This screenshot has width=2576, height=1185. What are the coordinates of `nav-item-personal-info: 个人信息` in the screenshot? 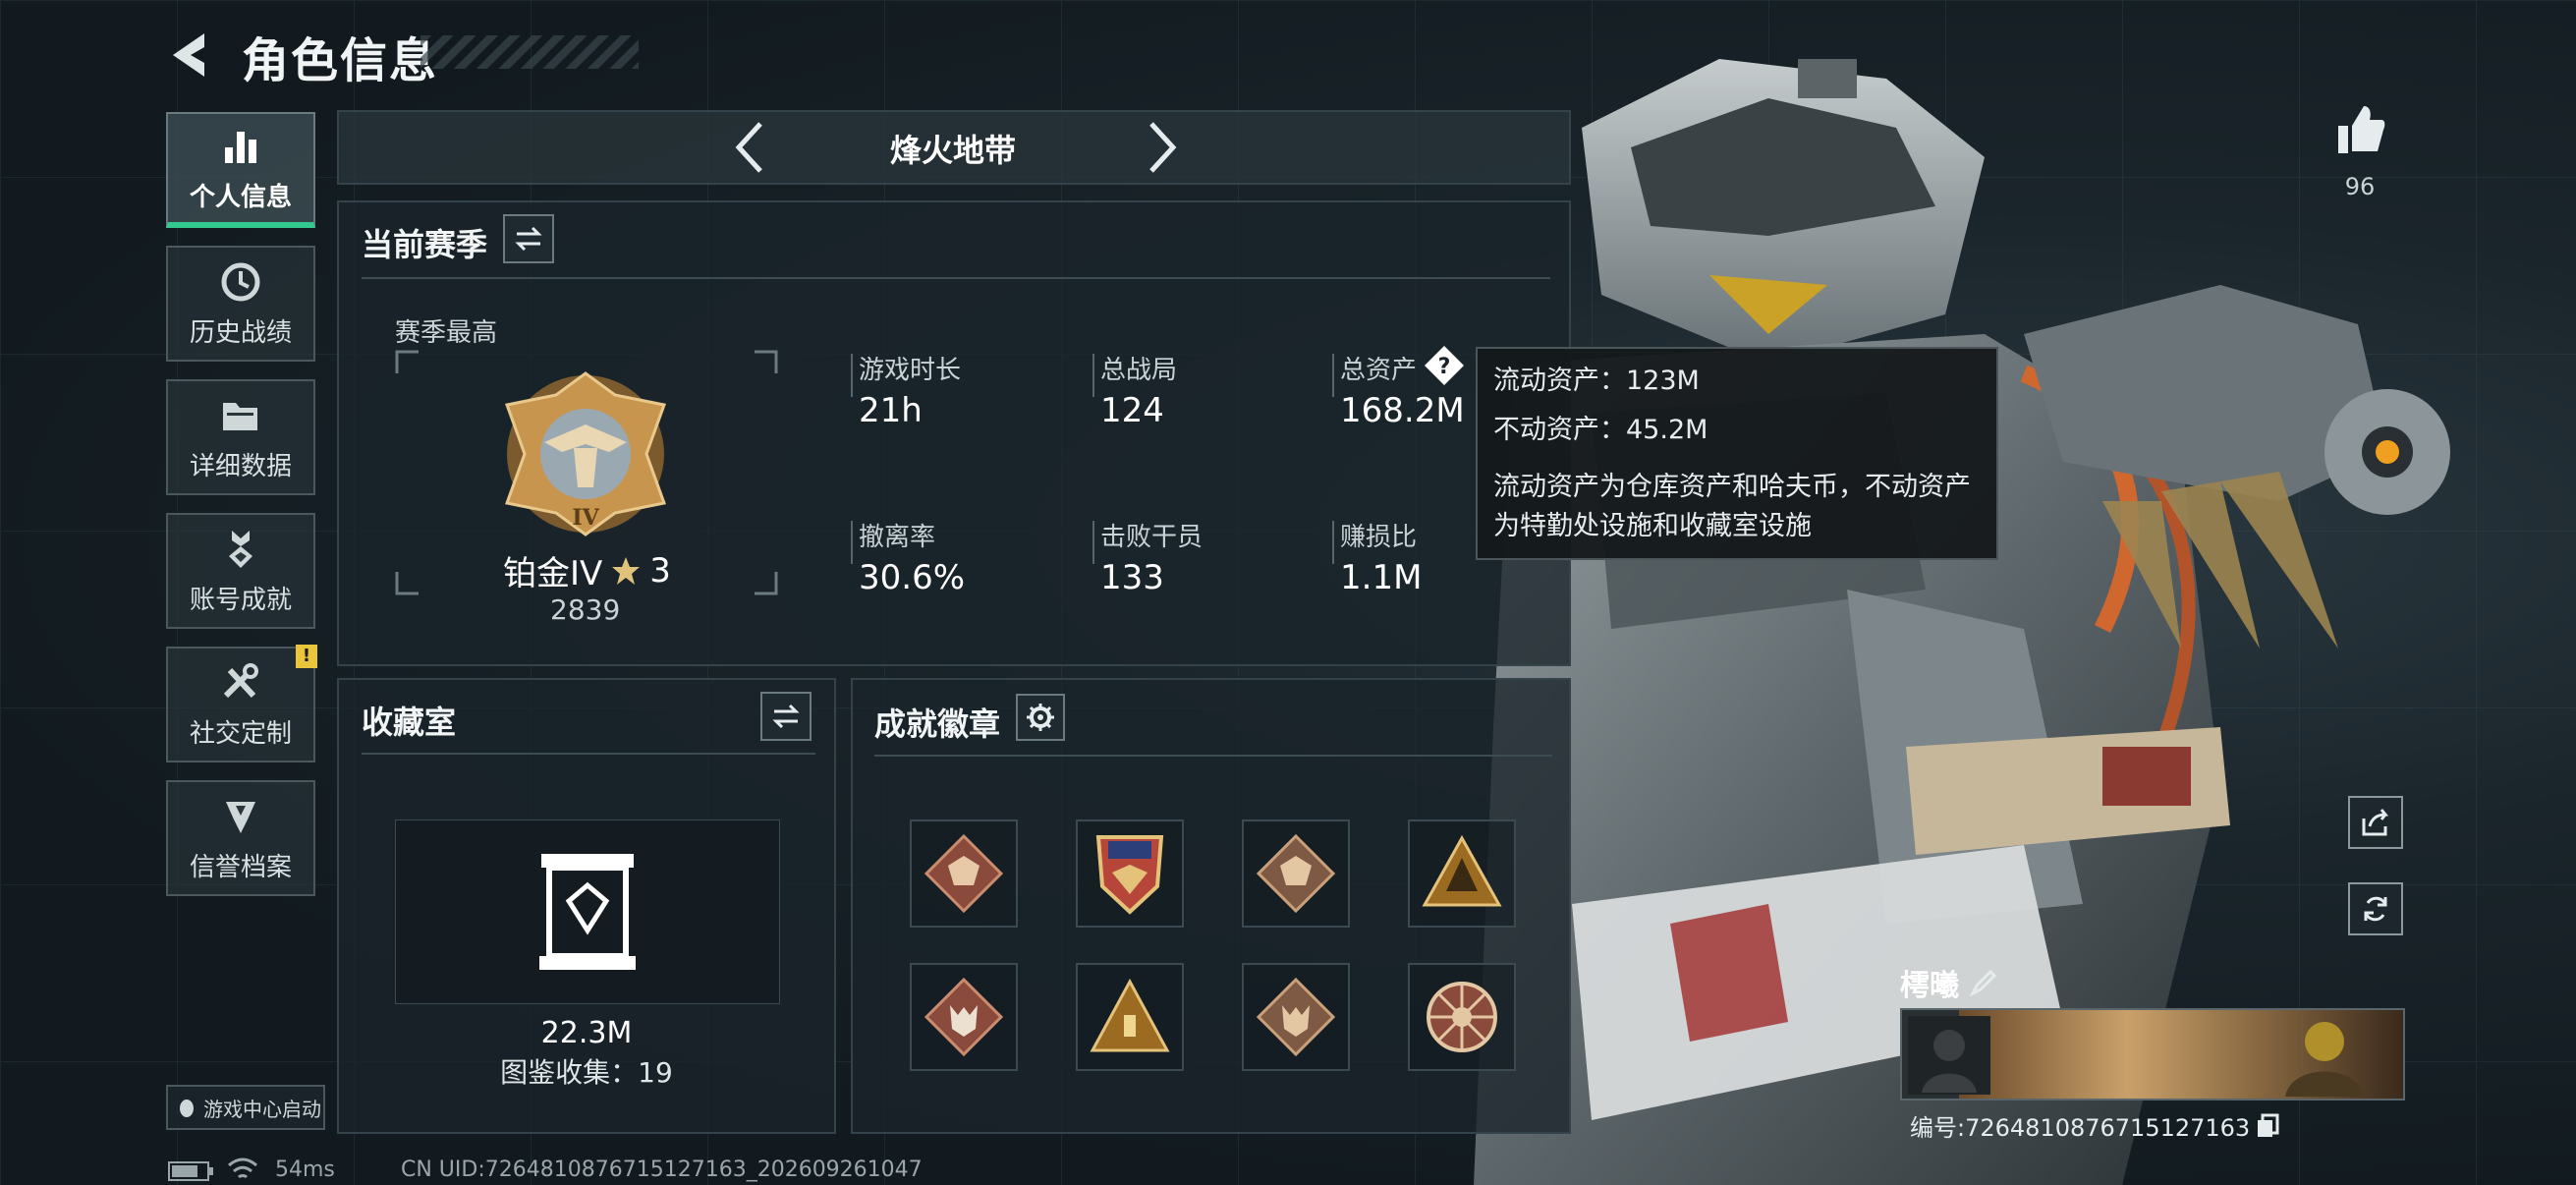 It's located at (240, 170).